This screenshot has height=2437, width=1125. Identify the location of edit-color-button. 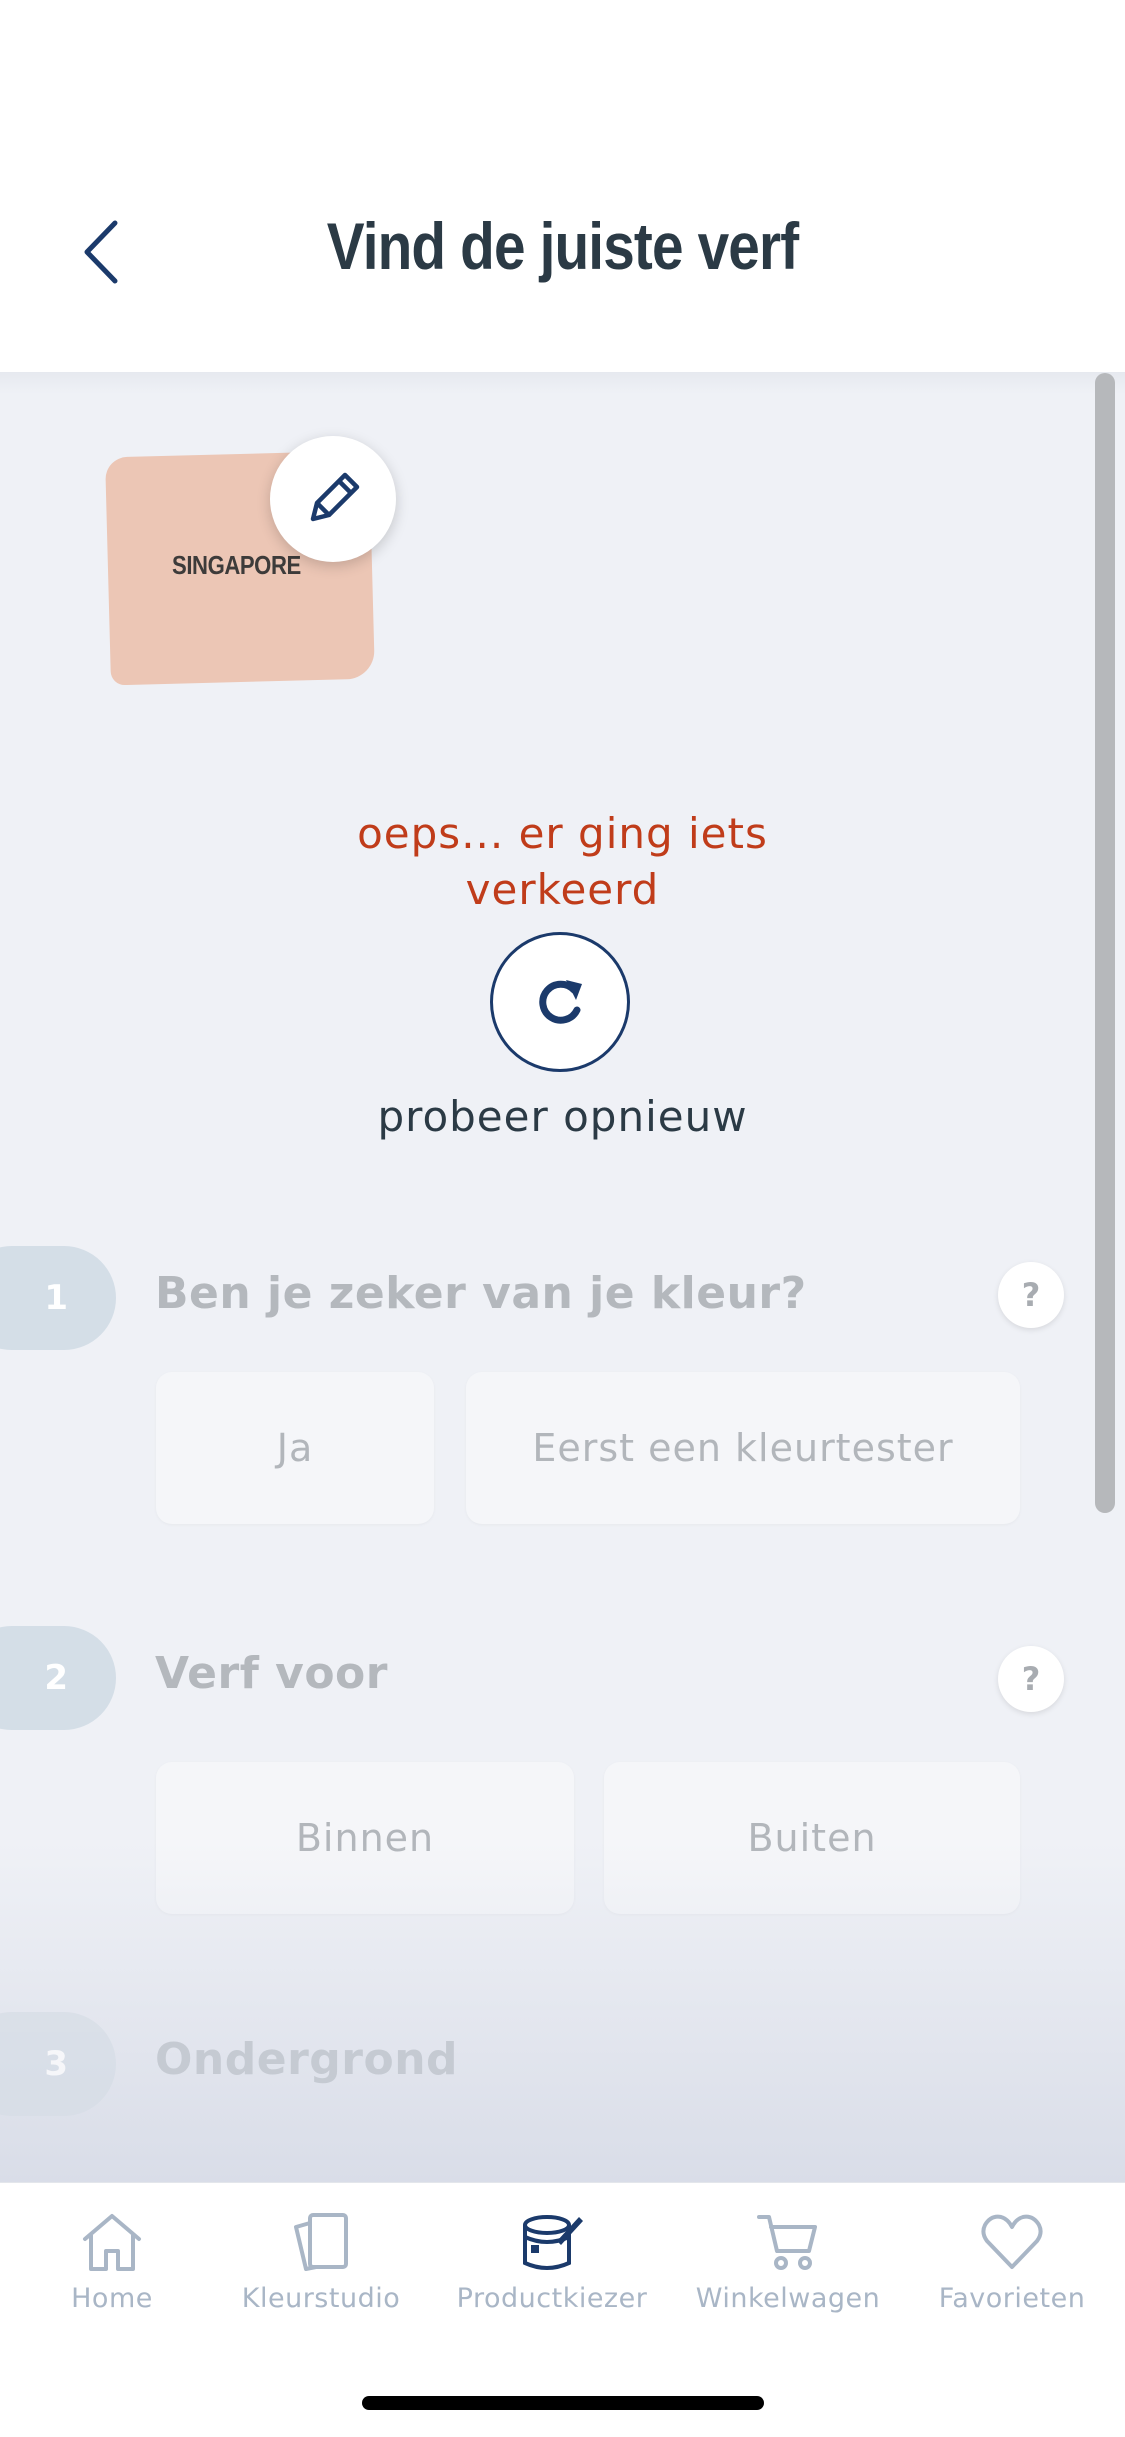
(333, 499).